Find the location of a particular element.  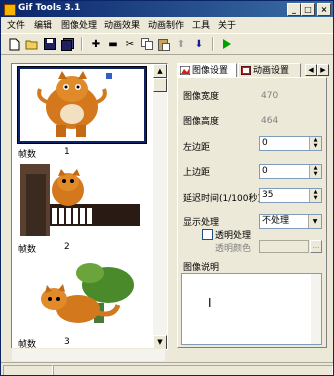

add-icon: ✚ is located at coordinates (96, 44).